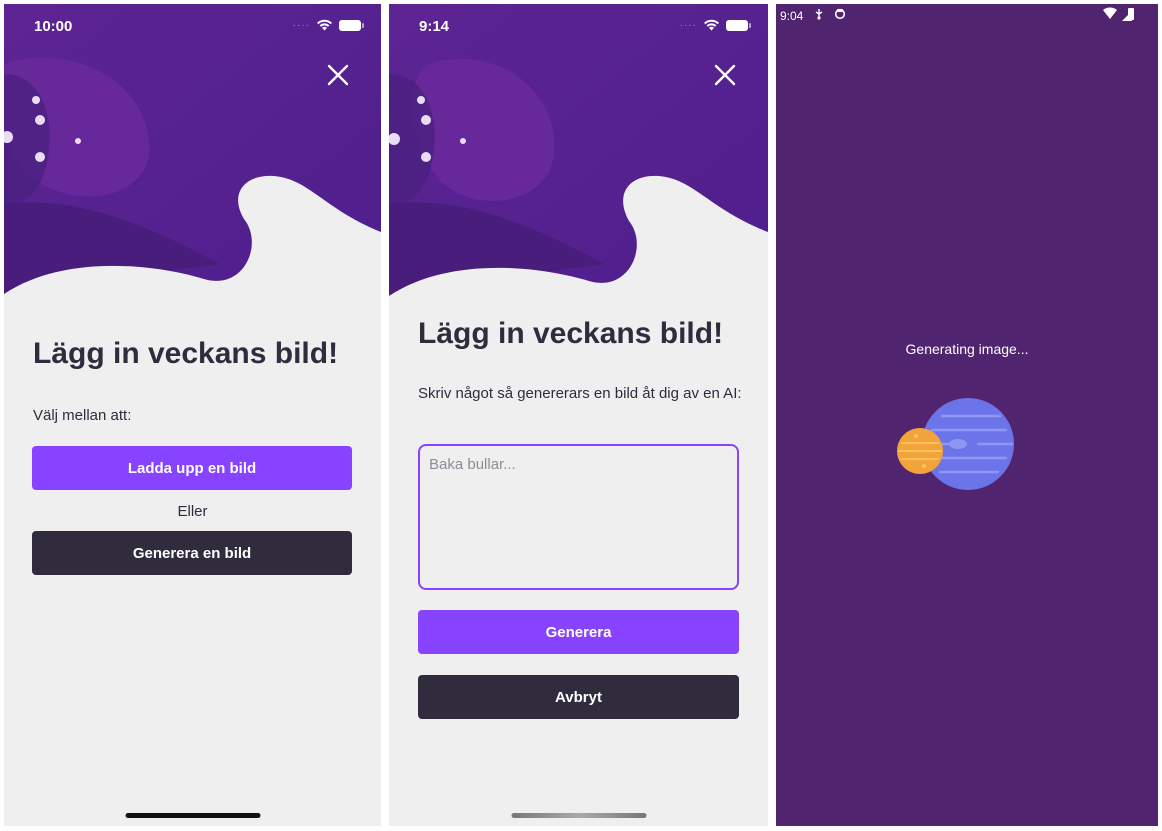  Describe the element at coordinates (967, 15) in the screenshot. I see `status-bar: 9:04` at that location.